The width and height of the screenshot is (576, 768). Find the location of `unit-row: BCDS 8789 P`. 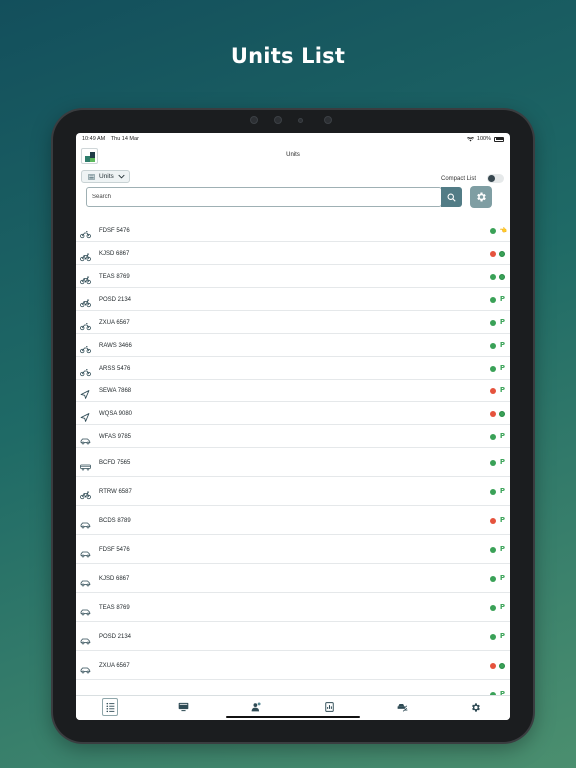

unit-row: BCDS 8789 P is located at coordinates (293, 520).